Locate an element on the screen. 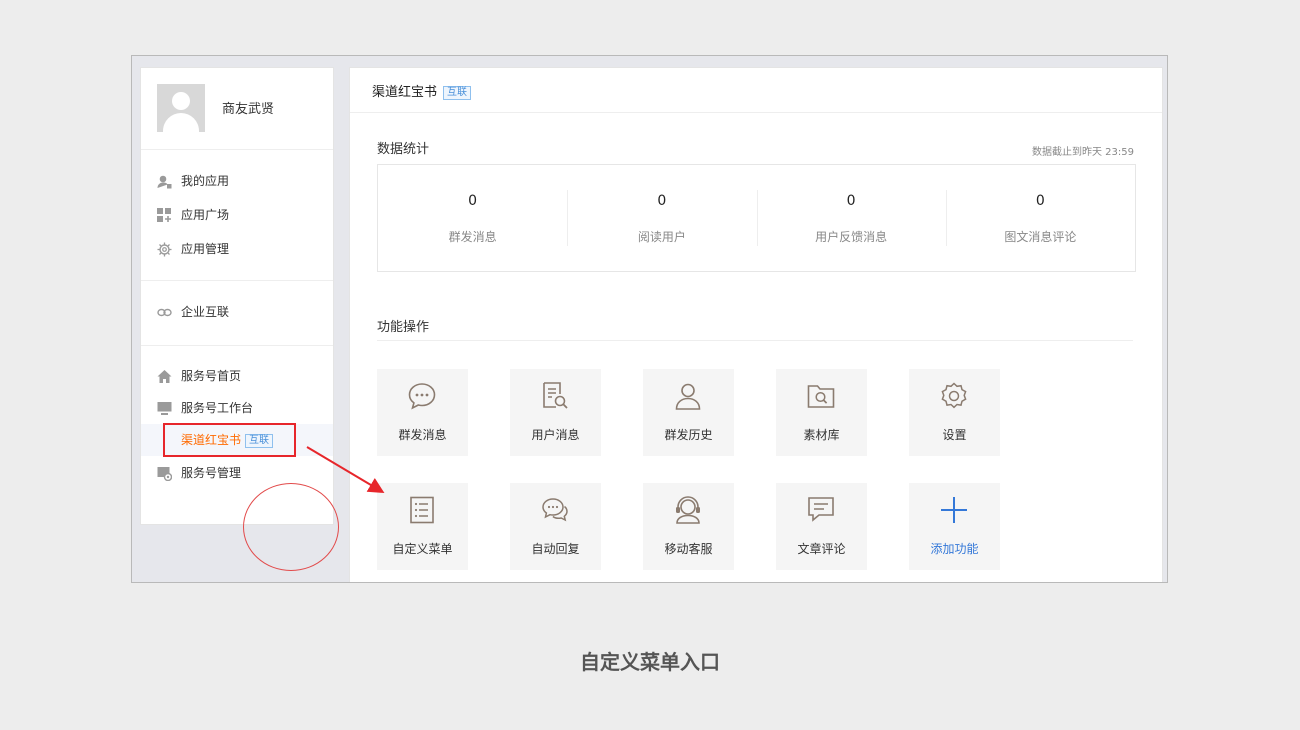 The width and height of the screenshot is (1300, 730). highlight-box is located at coordinates (229, 440).